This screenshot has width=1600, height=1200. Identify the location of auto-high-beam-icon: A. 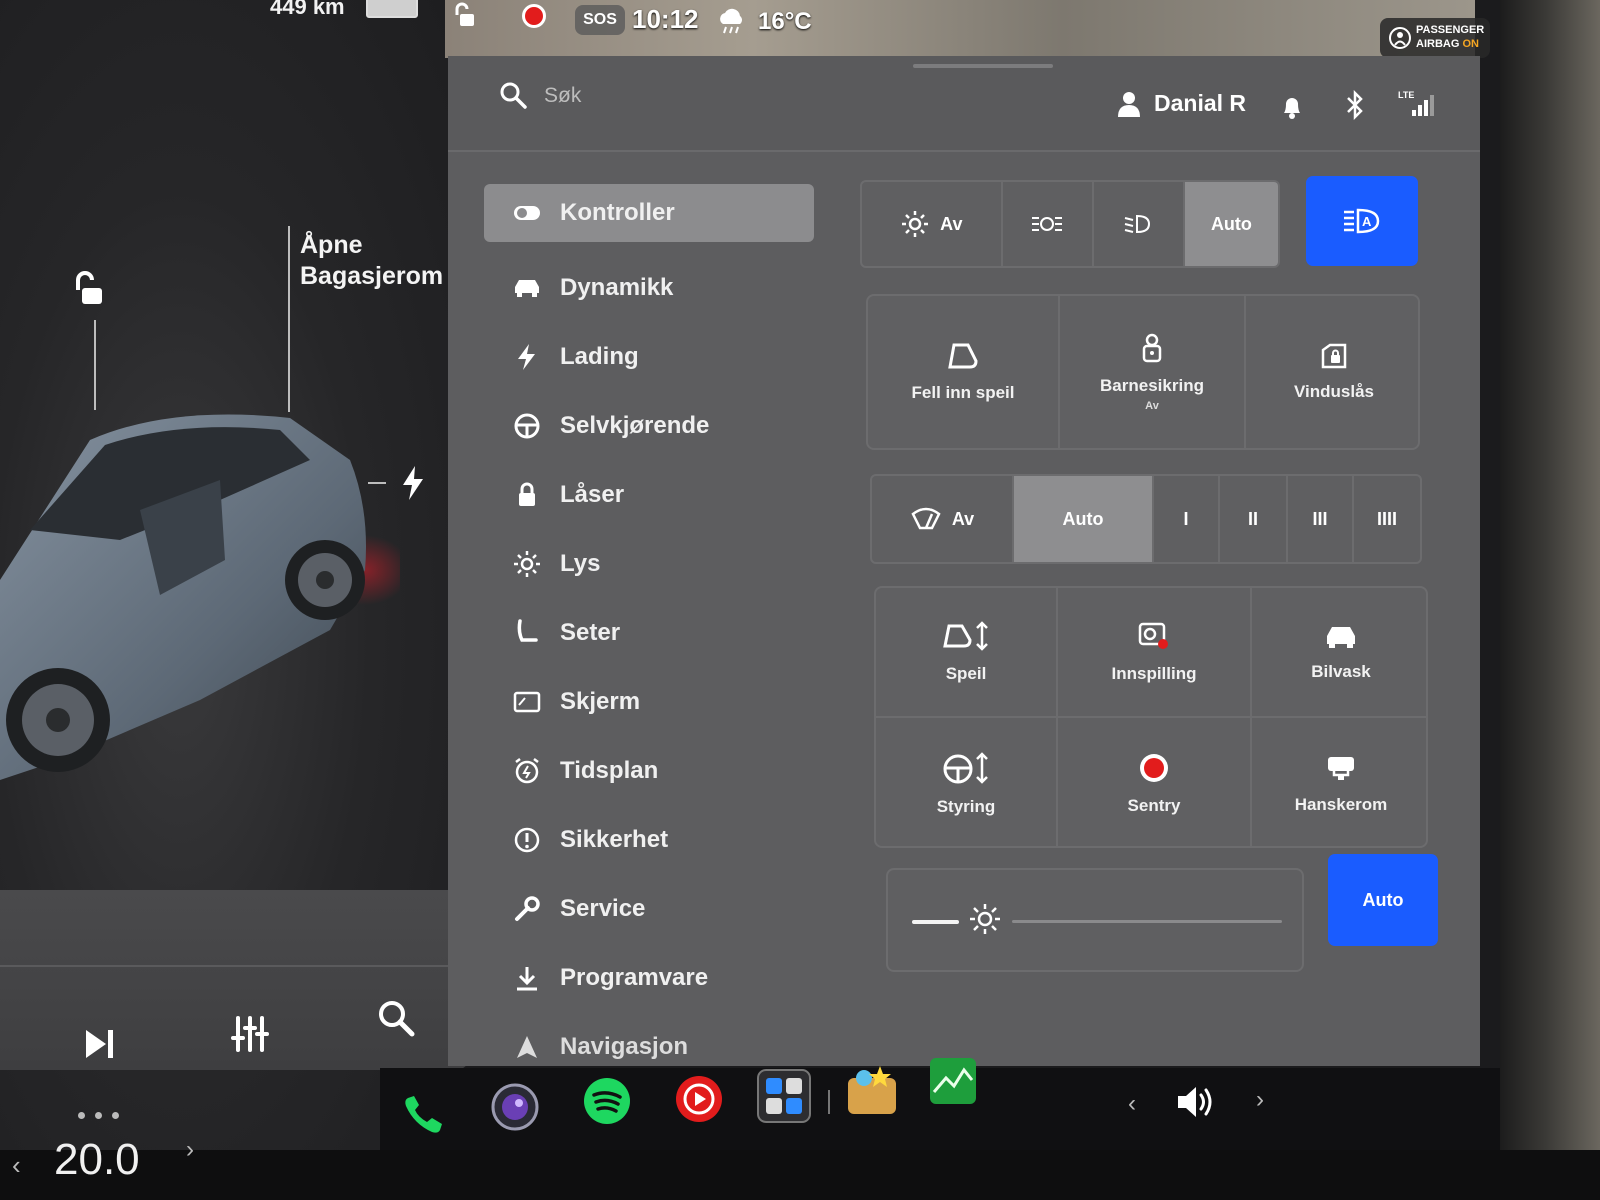
(1362, 221).